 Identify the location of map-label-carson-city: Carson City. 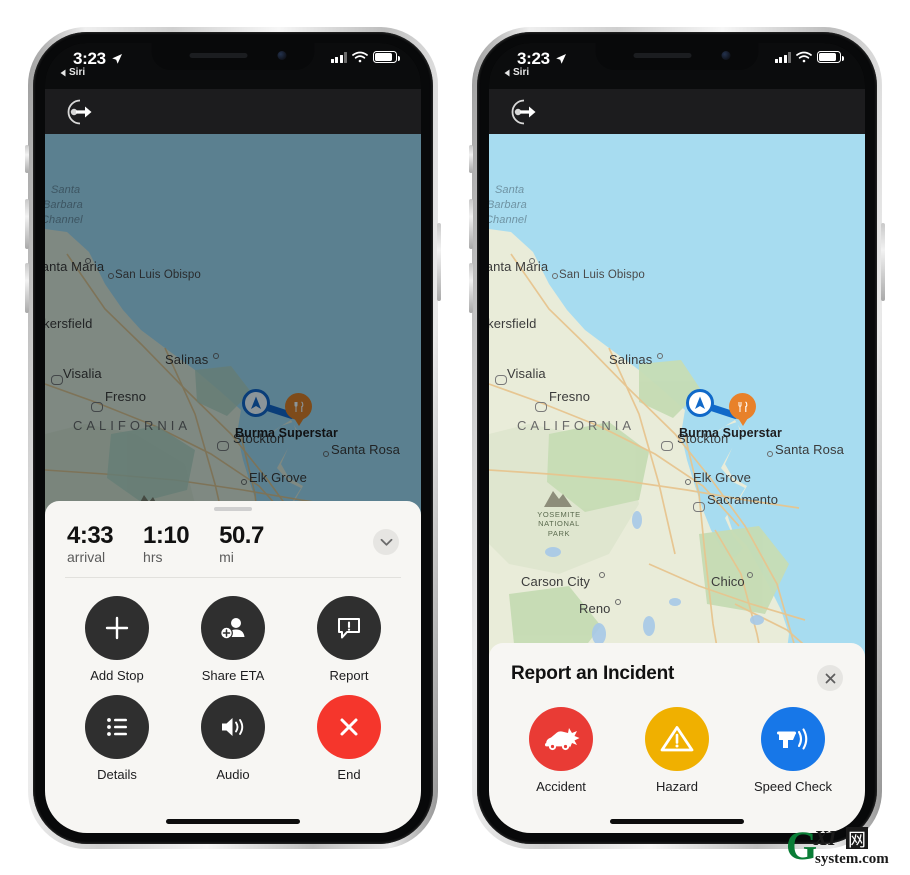
(556, 581).